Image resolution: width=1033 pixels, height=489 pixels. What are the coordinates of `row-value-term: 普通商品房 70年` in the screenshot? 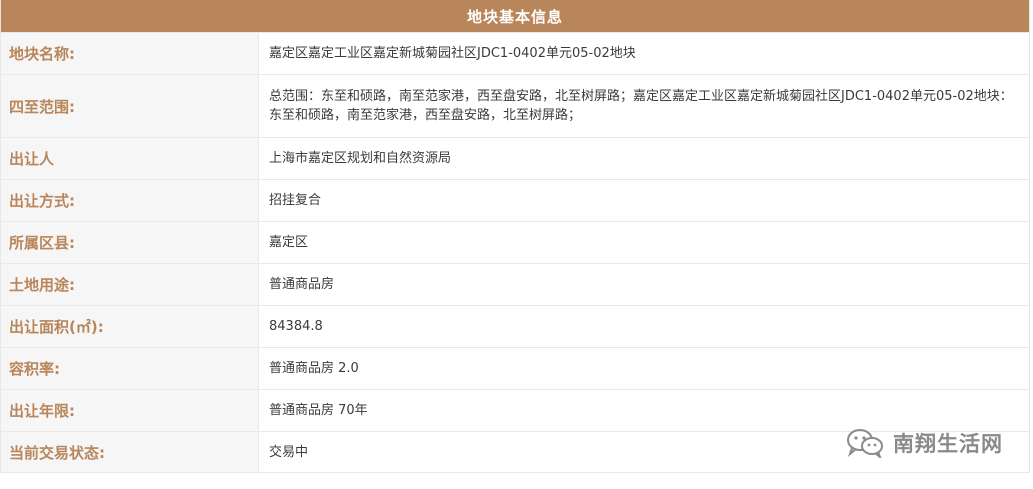 It's located at (318, 410).